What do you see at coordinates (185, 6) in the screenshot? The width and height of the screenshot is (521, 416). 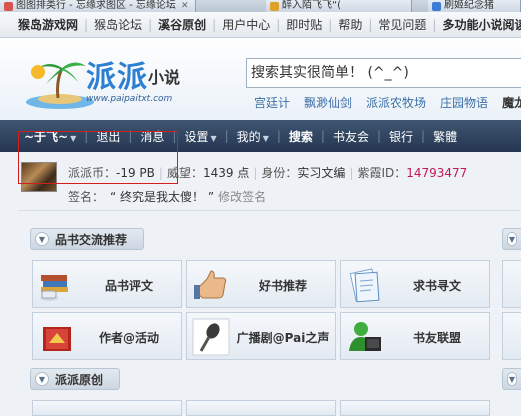 I see `close-icon: ✕` at bounding box center [185, 6].